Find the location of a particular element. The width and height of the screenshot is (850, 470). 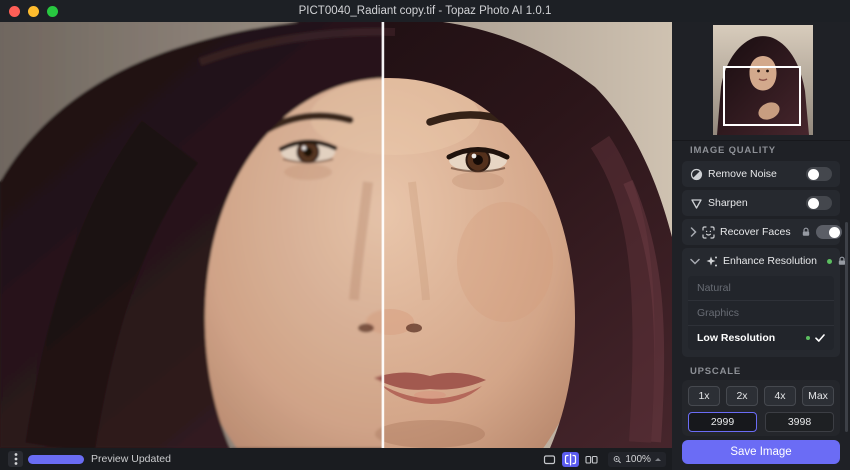

enhance-mode-list: Natural Graphics Low Resolution is located at coordinates (761, 313).